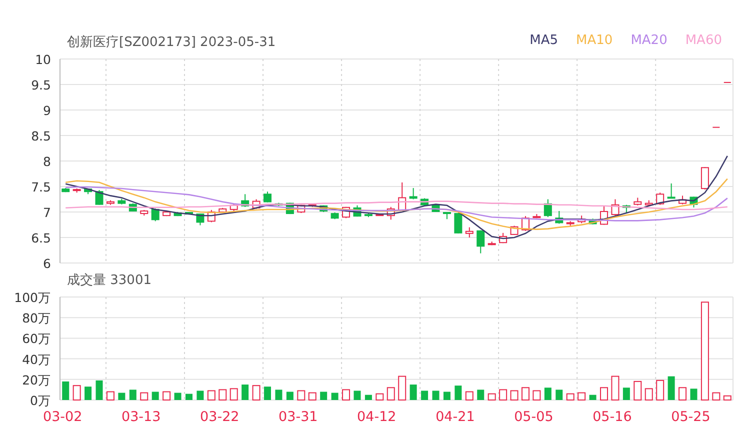 The width and height of the screenshot is (740, 440). Describe the element at coordinates (41, 187) in the screenshot. I see `axis-label: 7.5` at that location.